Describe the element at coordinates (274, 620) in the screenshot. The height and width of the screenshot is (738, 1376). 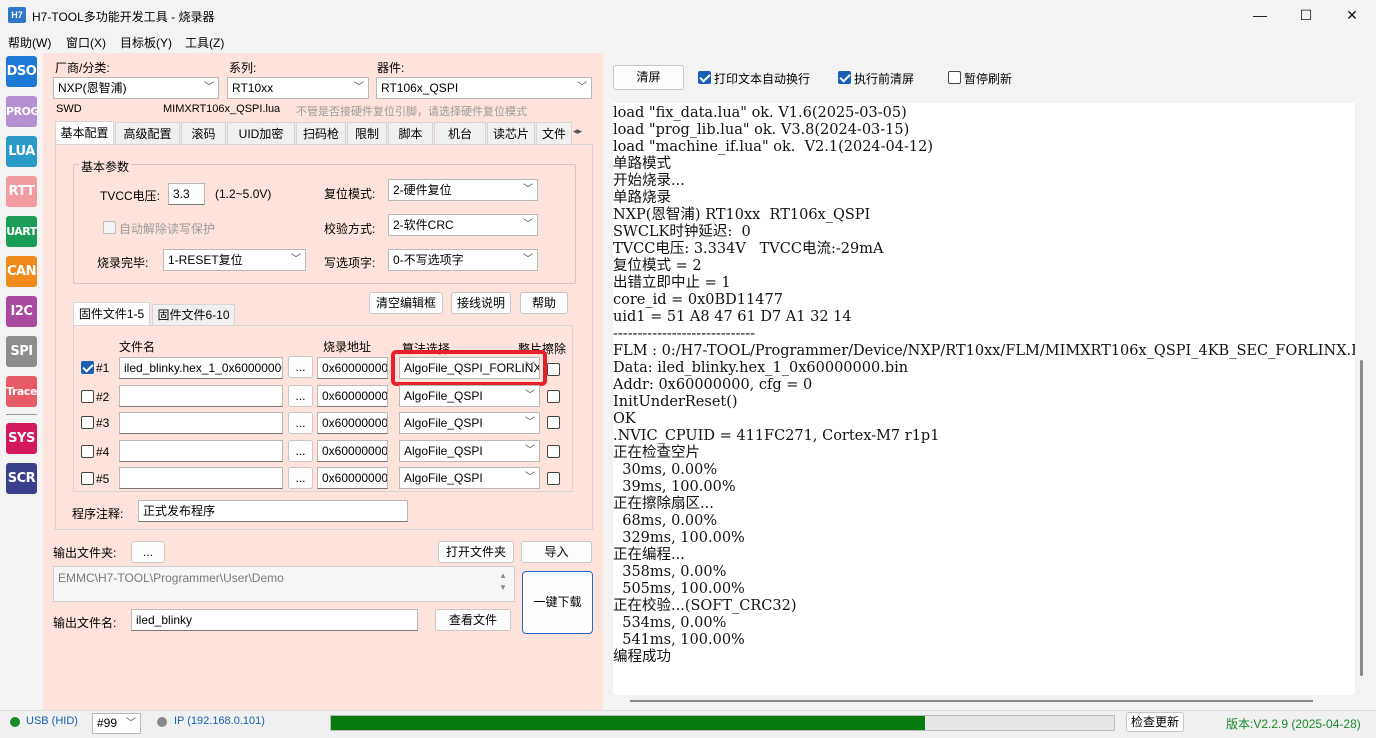
I see `output-filename-input: iled_blinky` at that location.